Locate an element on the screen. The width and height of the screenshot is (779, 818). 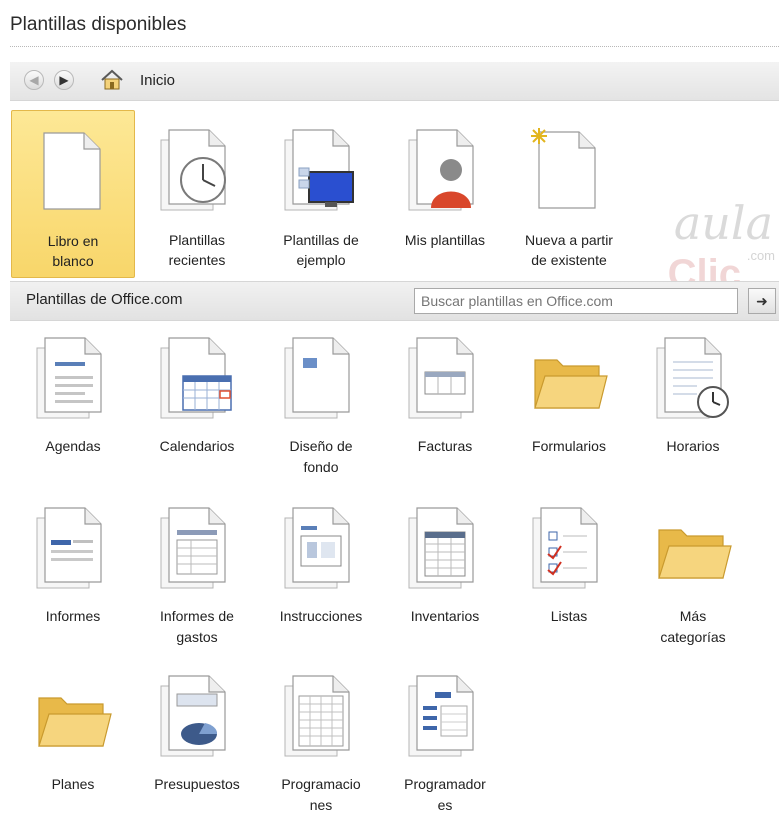
category-tile: Listas is located at coordinates (569, 570).